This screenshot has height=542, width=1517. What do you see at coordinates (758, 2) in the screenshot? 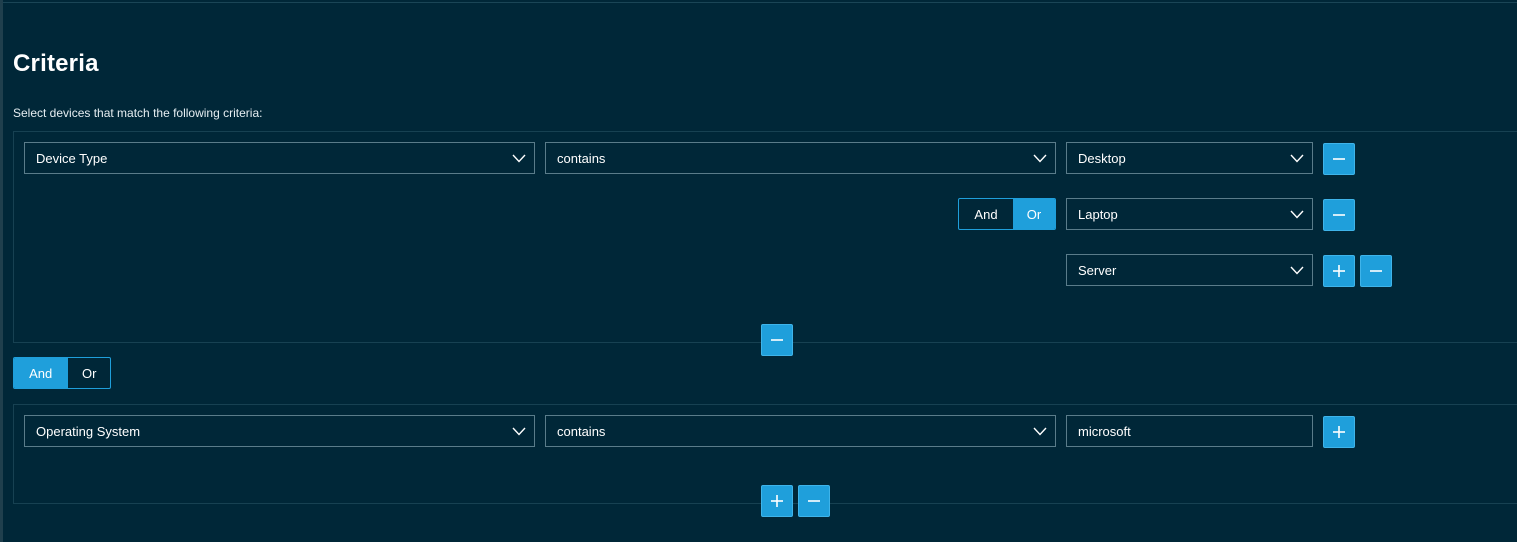
I see `top-divider` at bounding box center [758, 2].